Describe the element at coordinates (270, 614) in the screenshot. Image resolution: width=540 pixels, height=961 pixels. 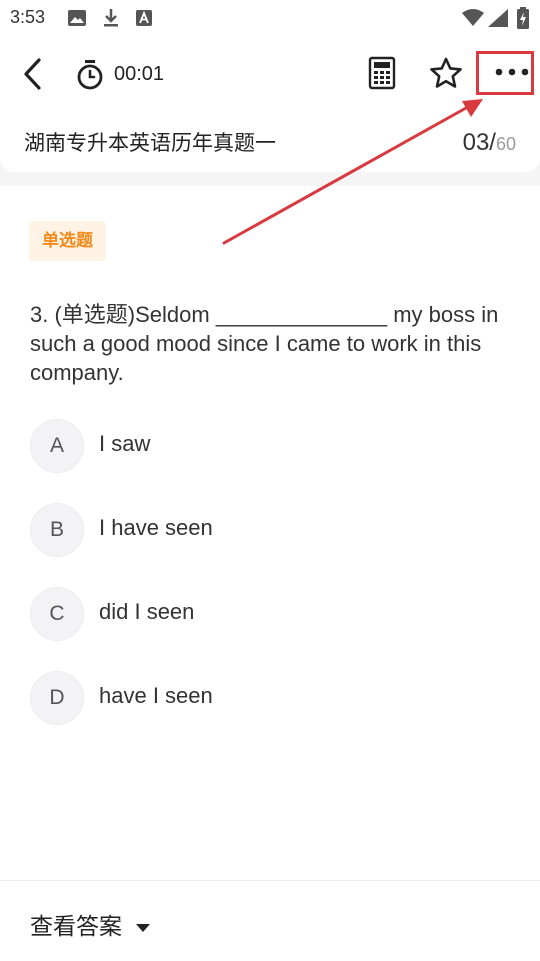
I see `option-c: C did I seen` at that location.